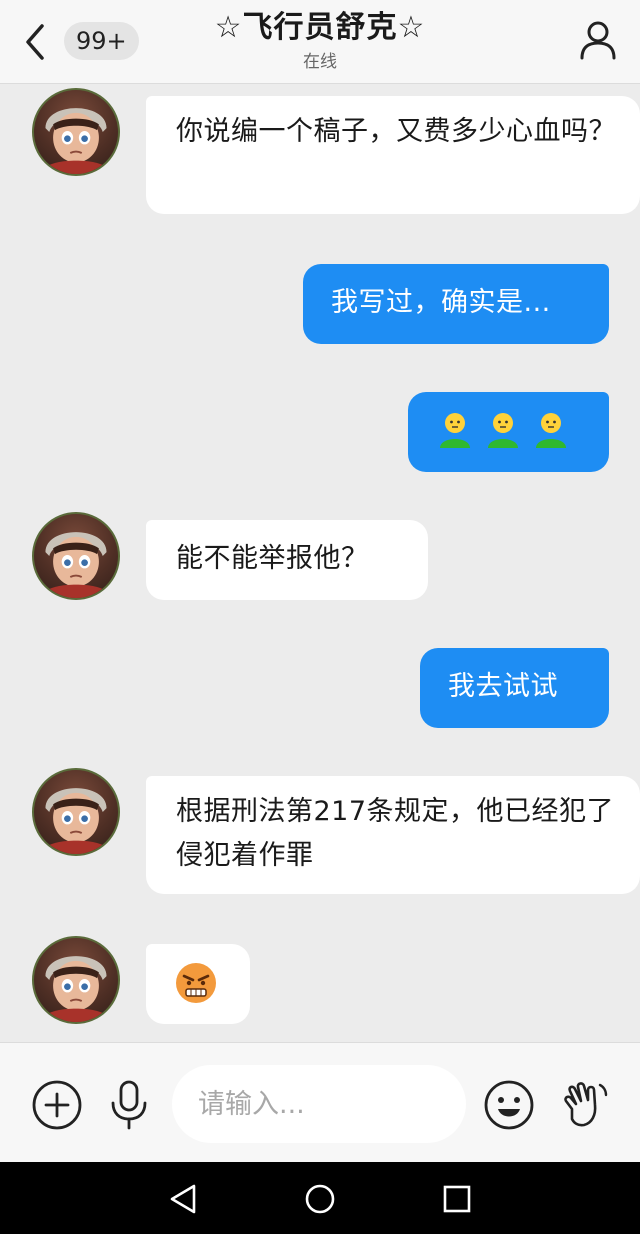 The width and height of the screenshot is (640, 1234). I want to click on nav-home-button, so click(320, 1199).